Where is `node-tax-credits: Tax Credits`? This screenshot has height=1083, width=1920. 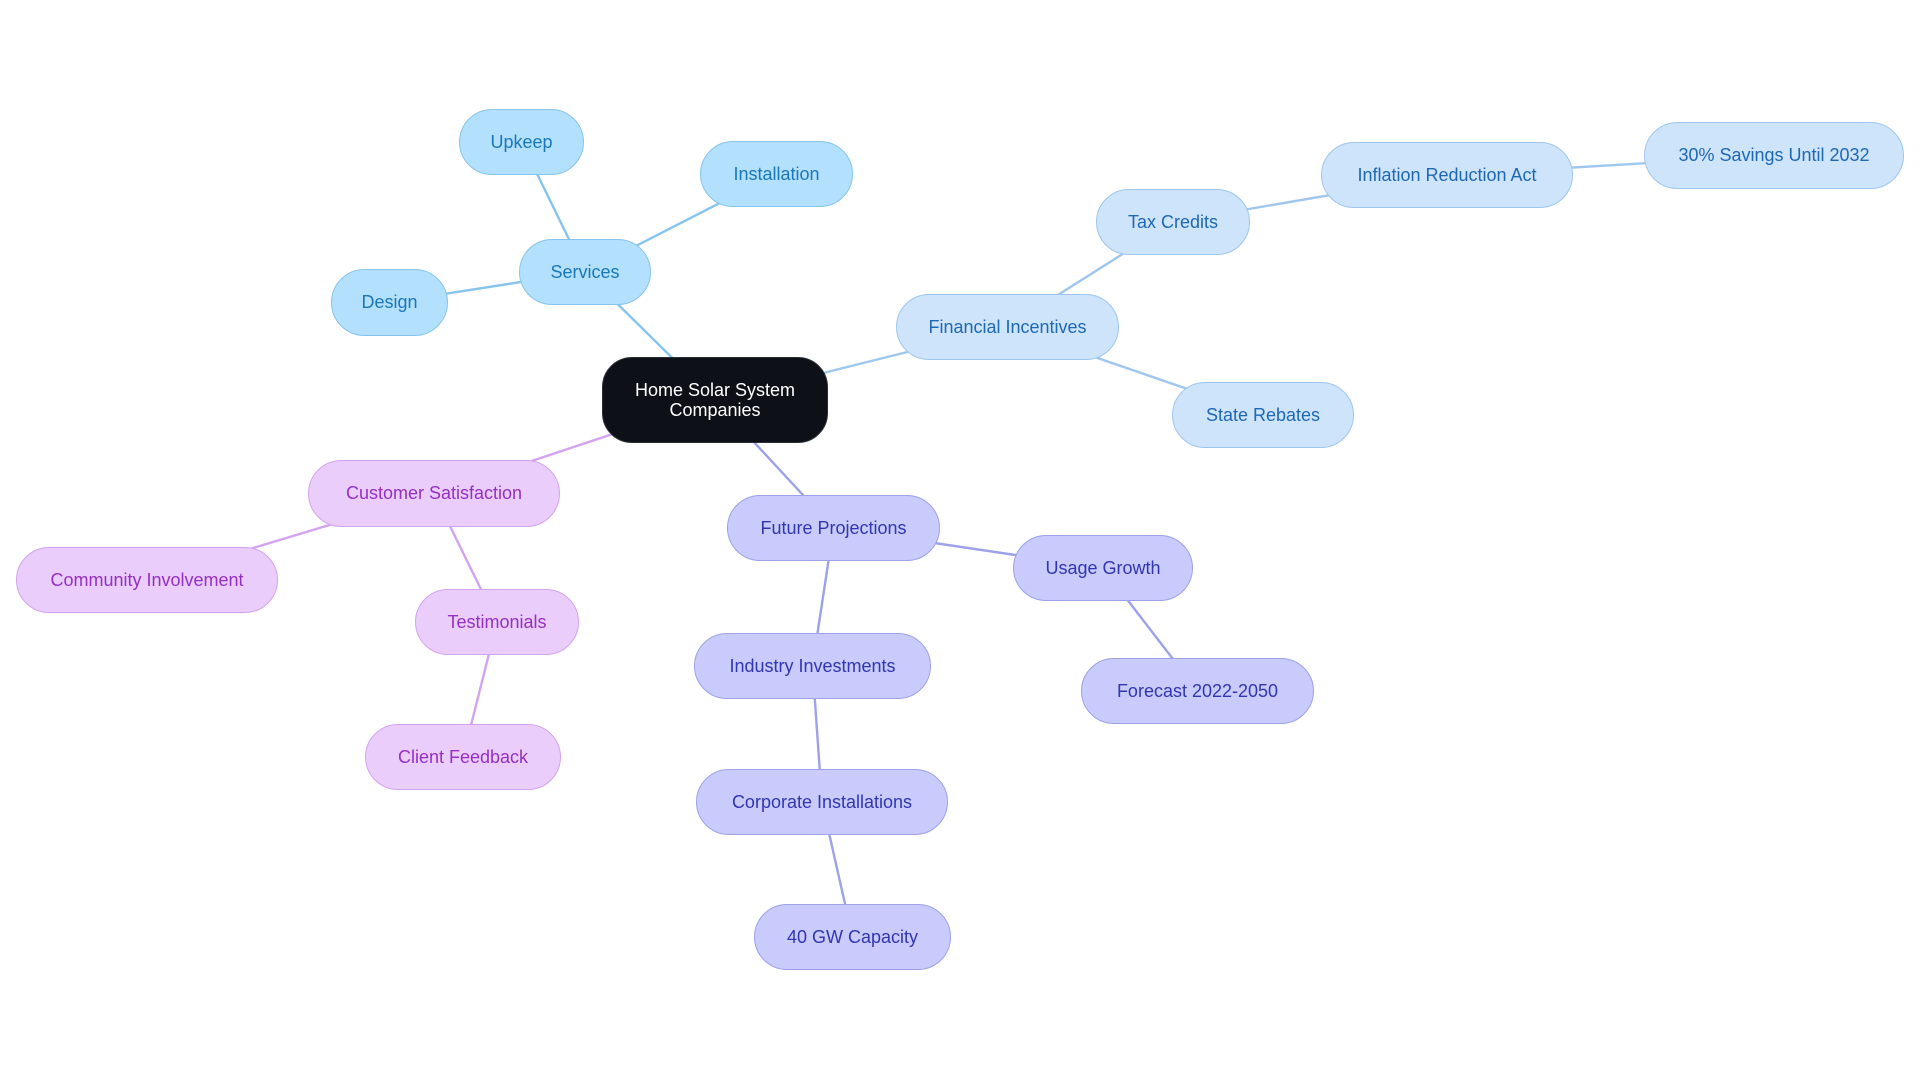
node-tax-credits: Tax Credits is located at coordinates (1173, 222).